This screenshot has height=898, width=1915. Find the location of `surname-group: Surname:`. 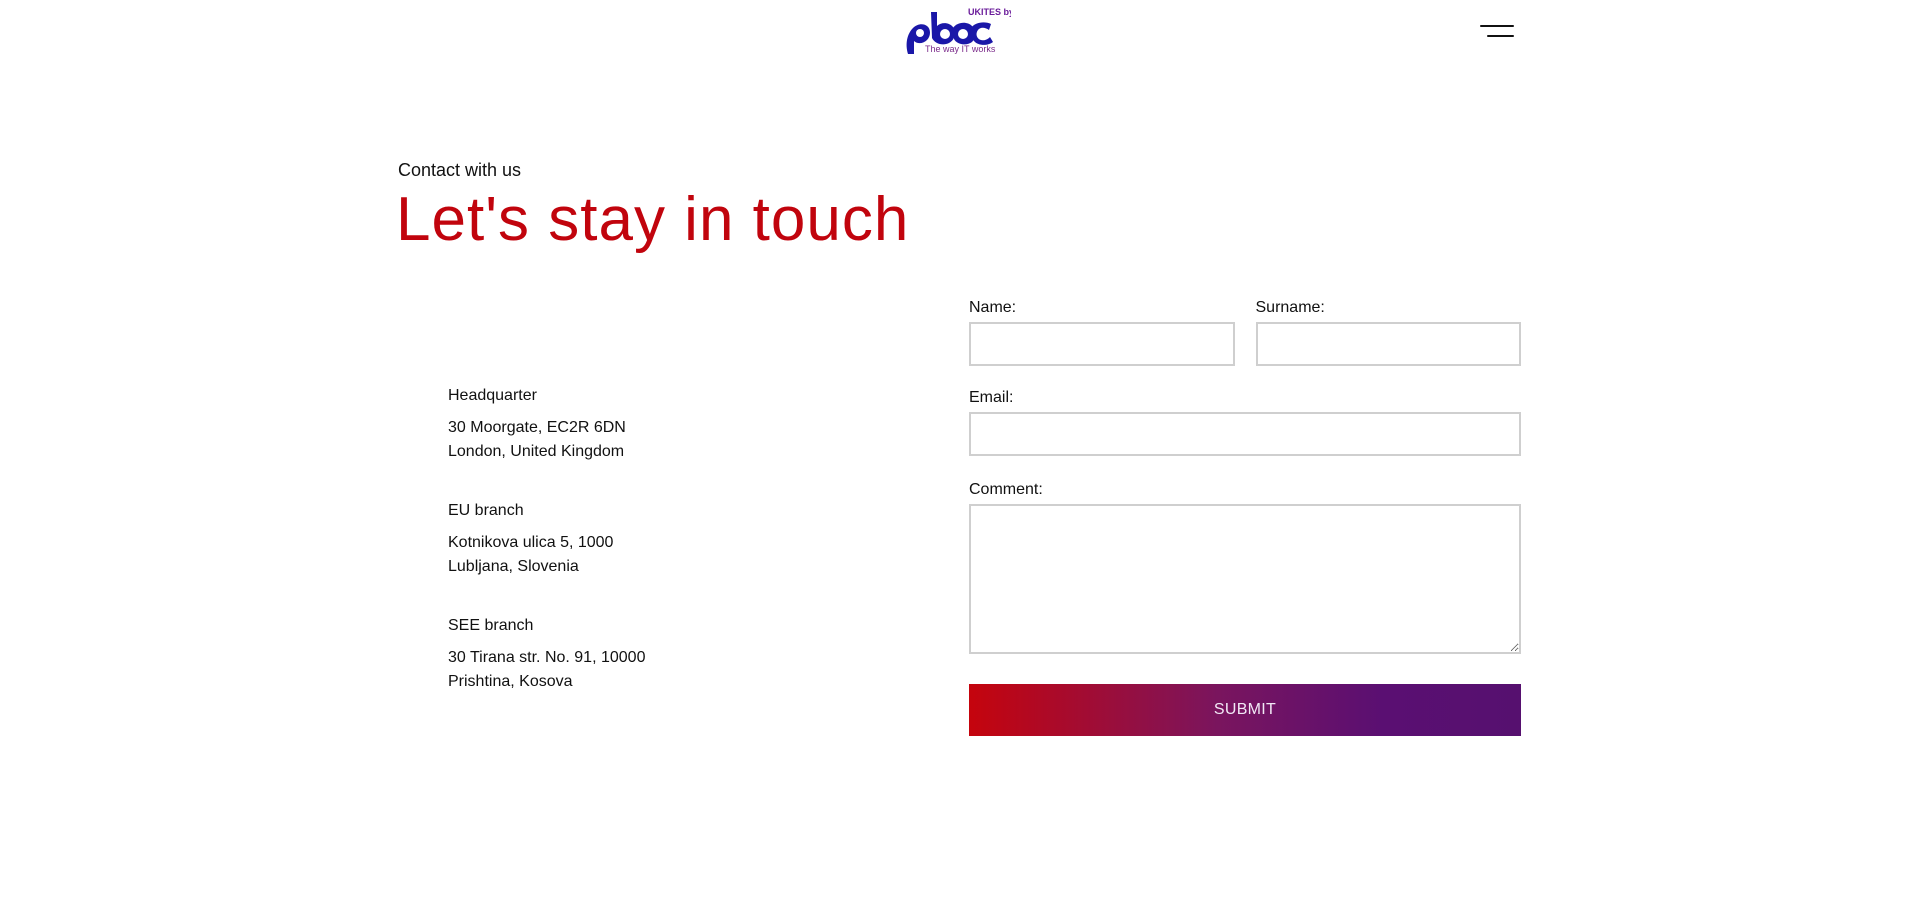

surname-group: Surname: is located at coordinates (1388, 332).